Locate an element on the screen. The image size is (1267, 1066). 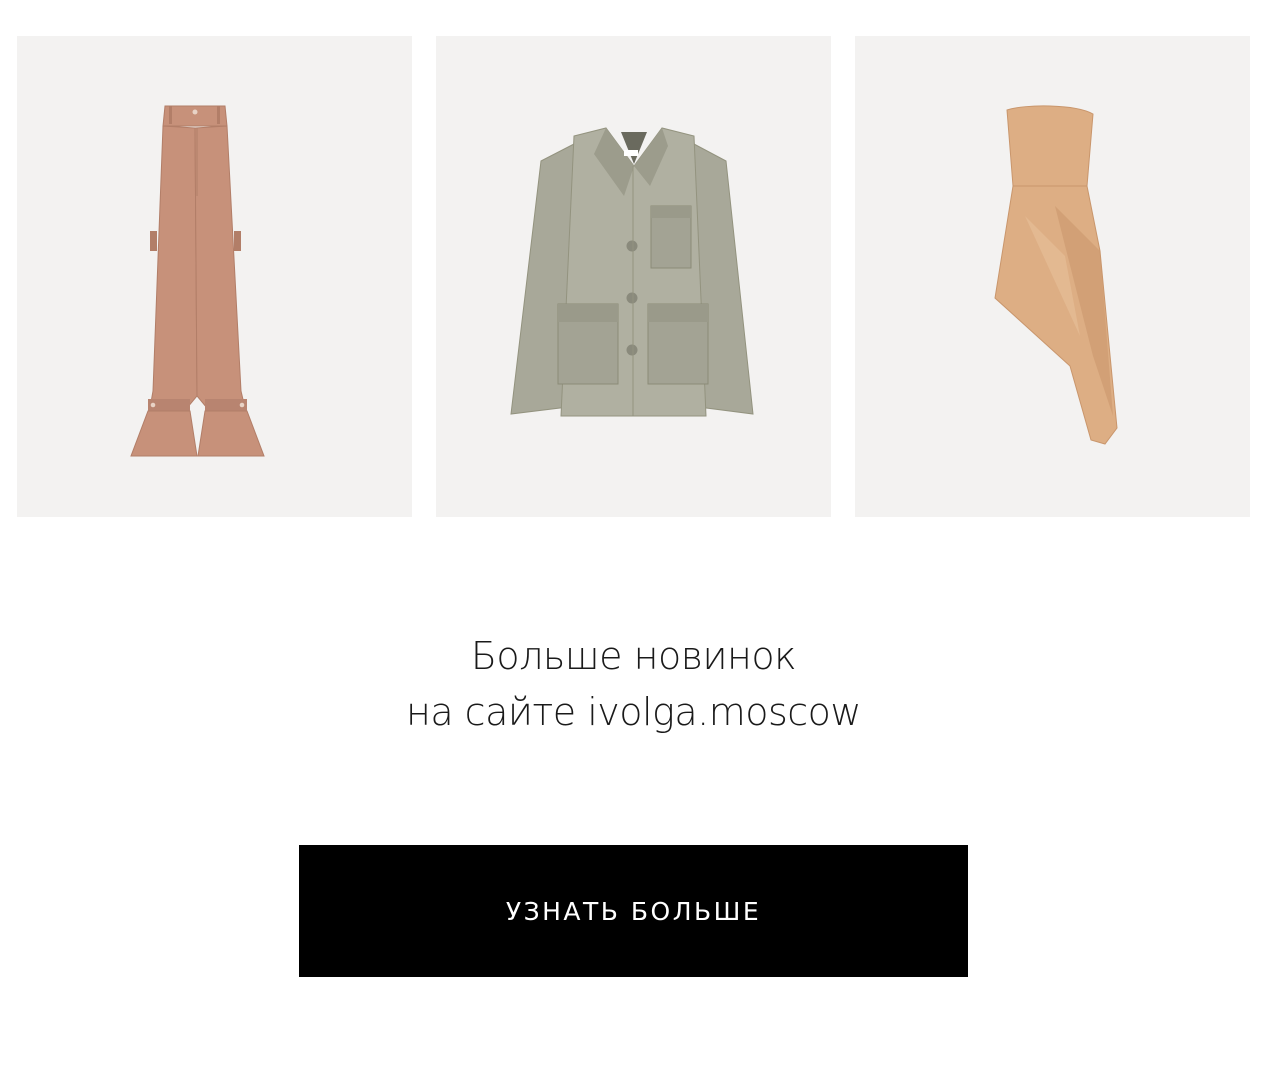
pants-image is located at coordinates (197, 281).